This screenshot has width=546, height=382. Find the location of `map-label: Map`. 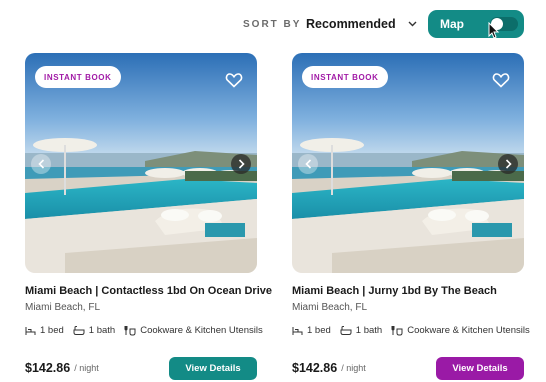

map-label: Map is located at coordinates (452, 24).